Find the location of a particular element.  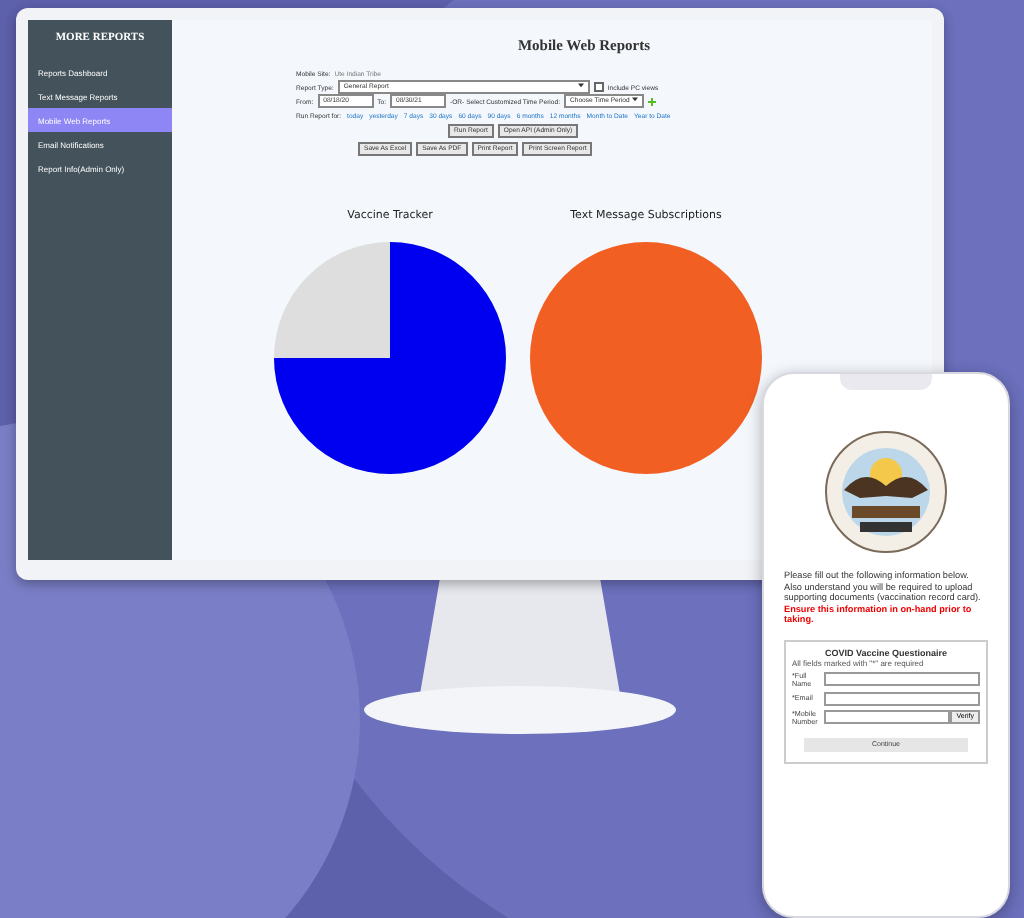

plus-icon is located at coordinates (651, 101).